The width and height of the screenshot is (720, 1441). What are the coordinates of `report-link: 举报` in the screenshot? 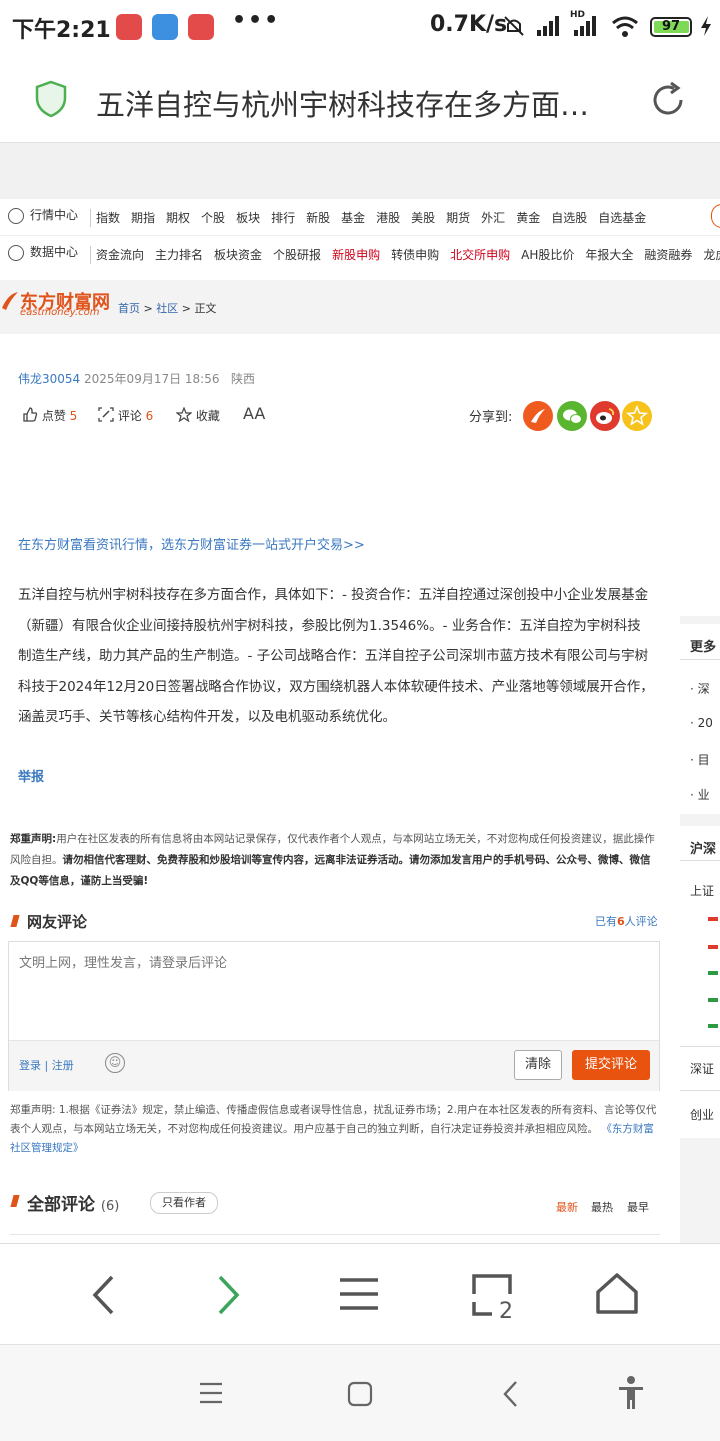 It's located at (31, 775).